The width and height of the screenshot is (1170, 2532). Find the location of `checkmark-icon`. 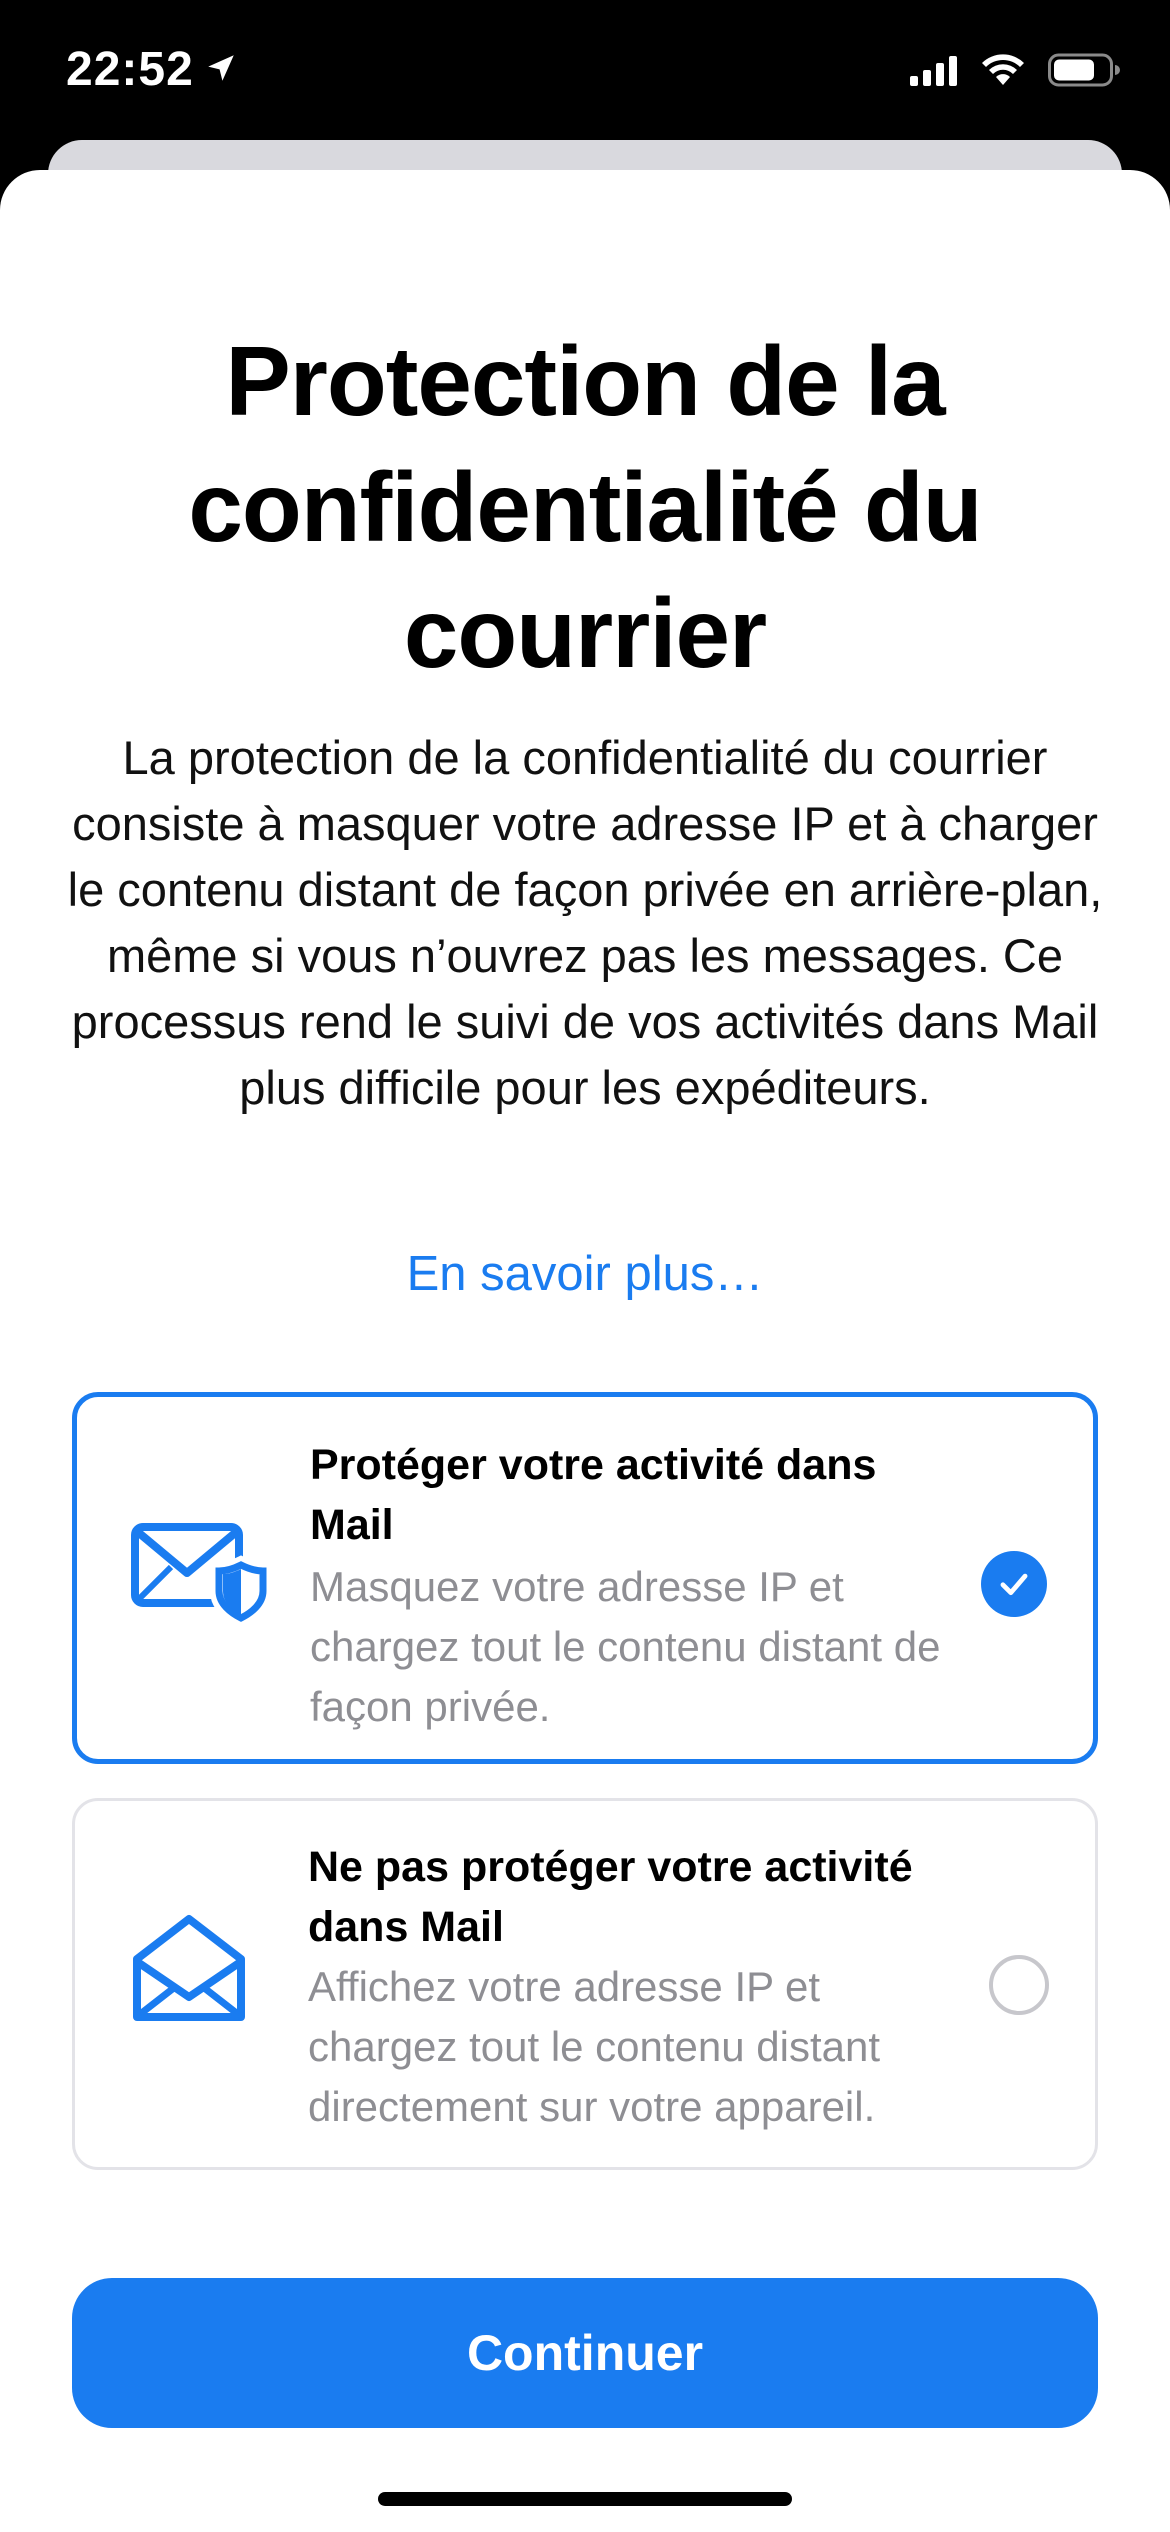

checkmark-icon is located at coordinates (1014, 1584).